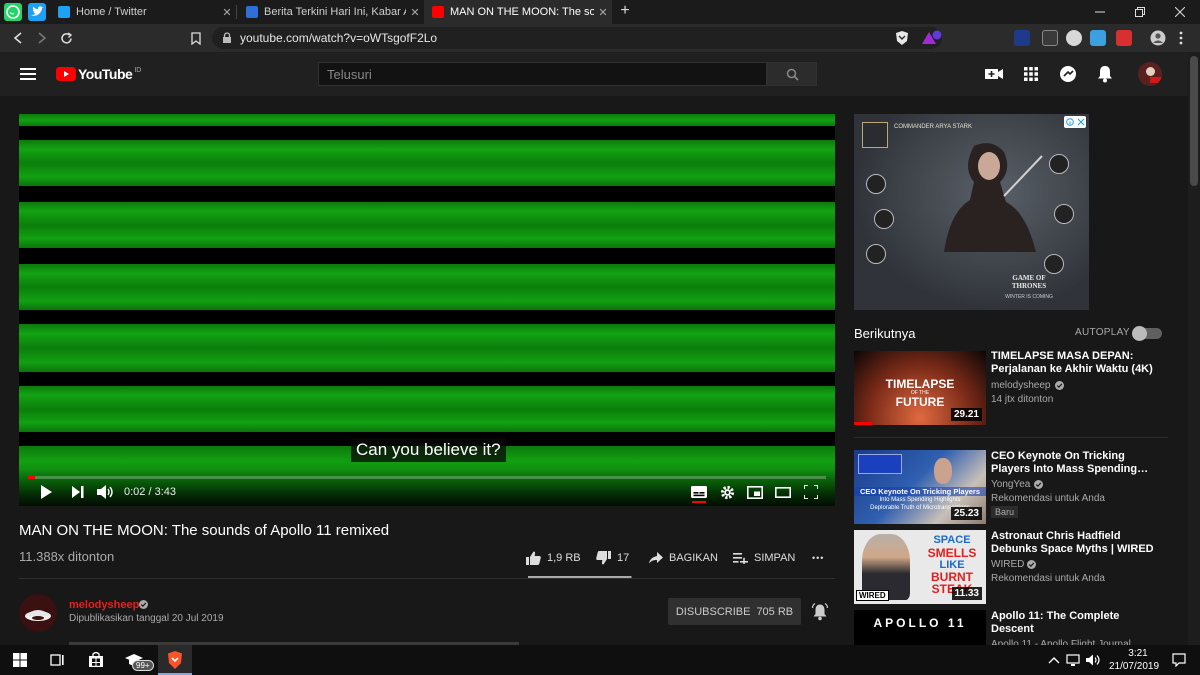 This screenshot has width=1200, height=675. I want to click on subtitles-button, so click(699, 492).